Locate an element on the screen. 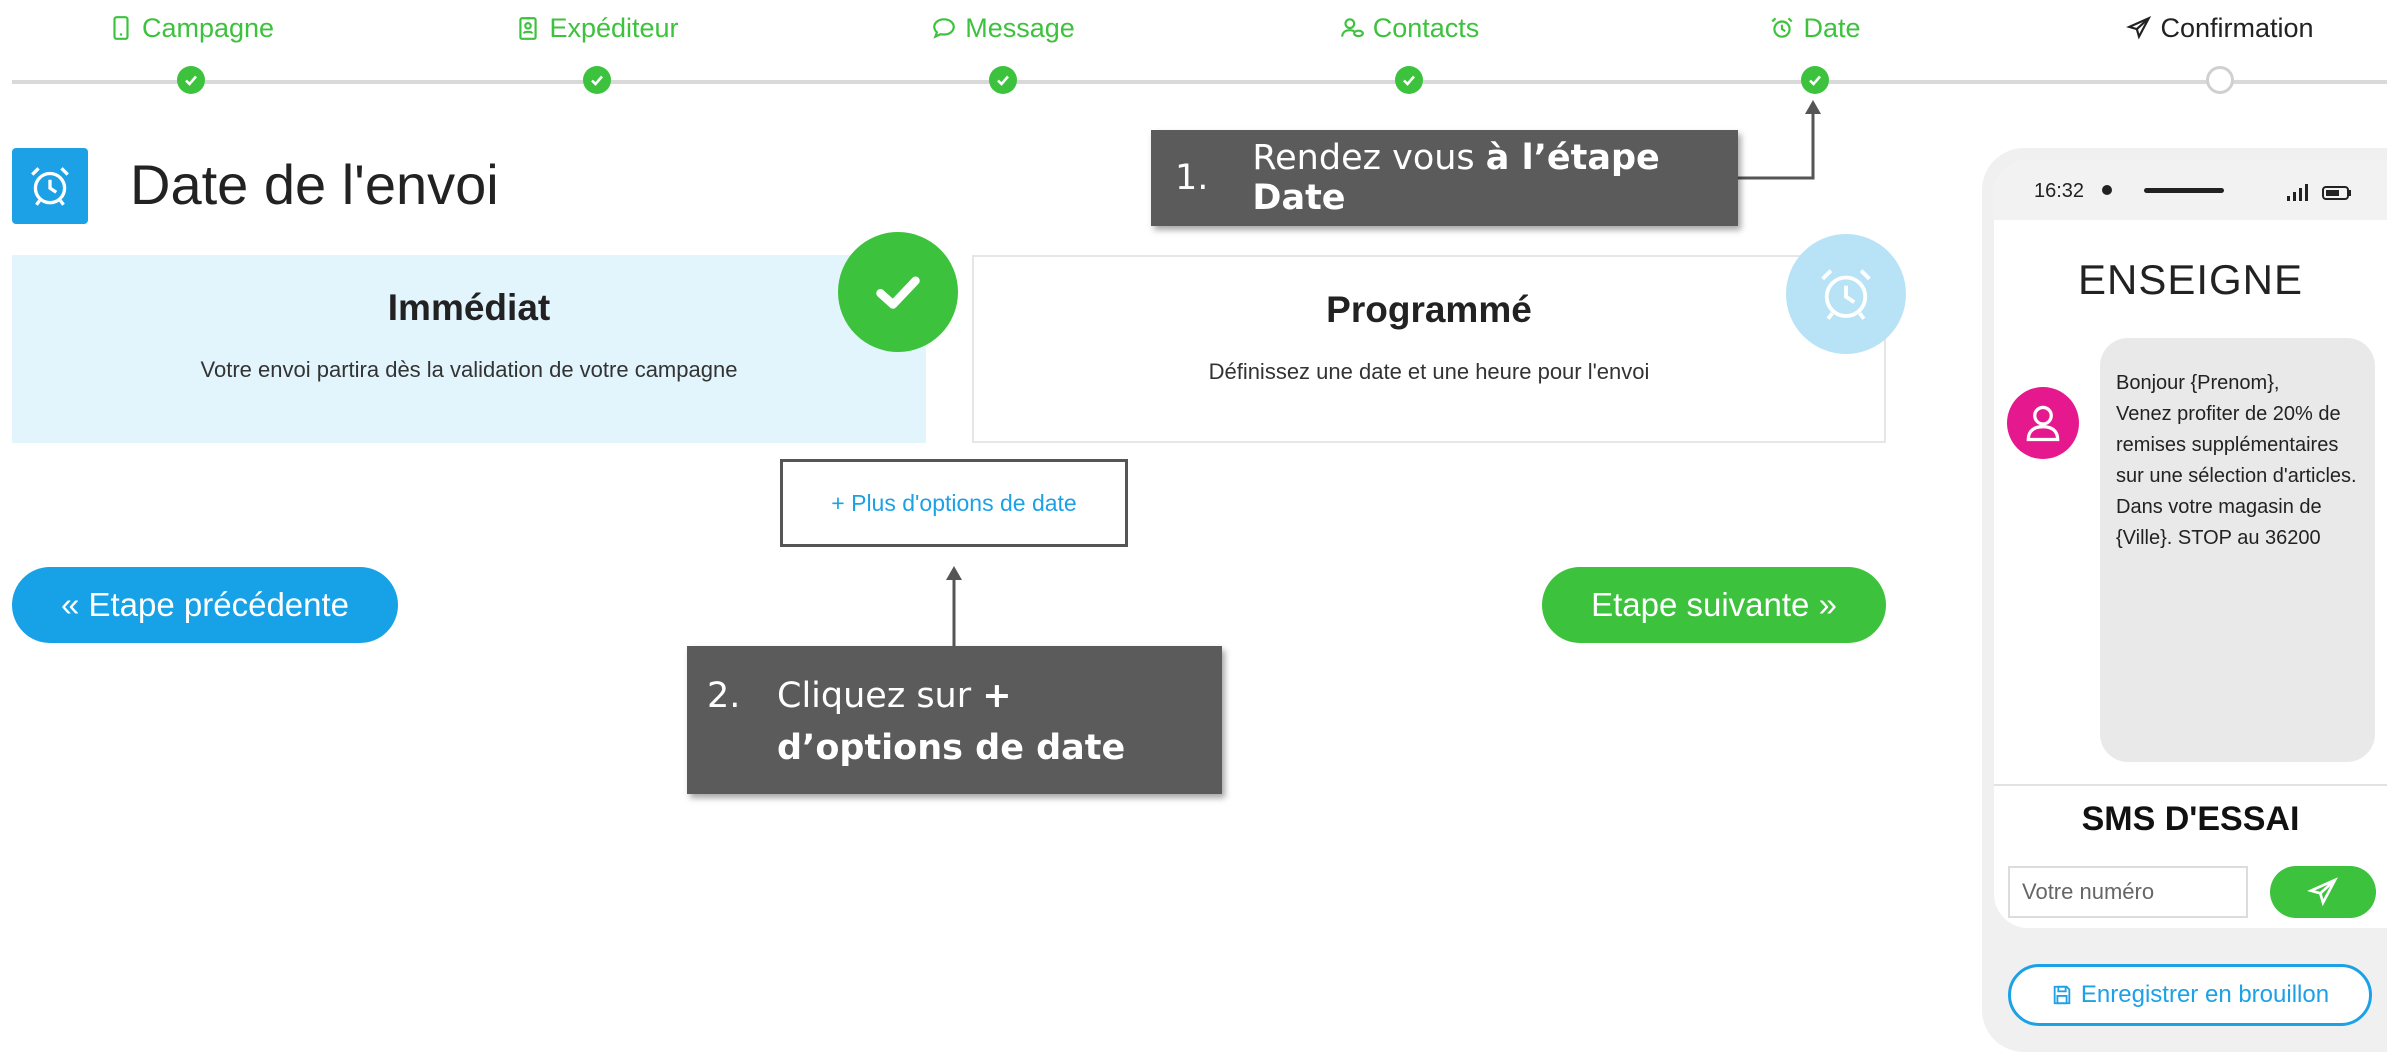 Image resolution: width=2387 pixels, height=1052 pixels. chat-bubble-icon is located at coordinates (944, 28).